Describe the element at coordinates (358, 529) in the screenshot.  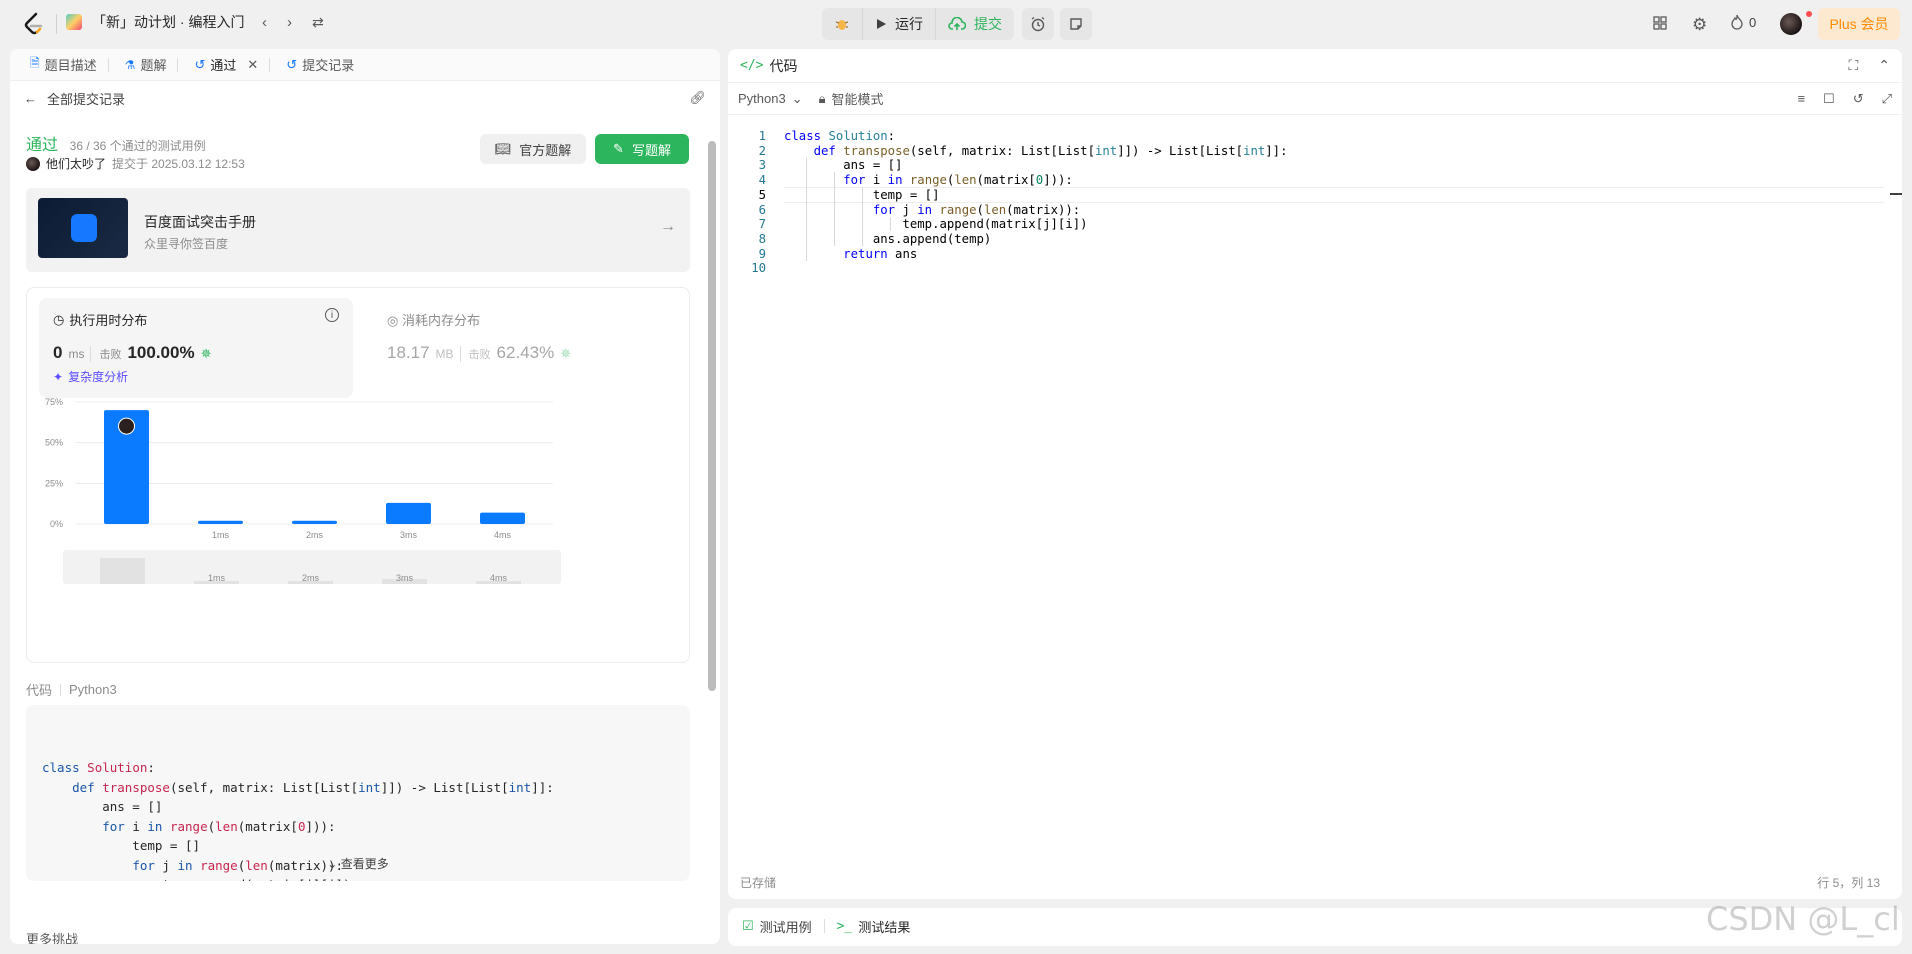
I see `runtime-distribution-chart: 0% 25% 50% 75% 1ms 2ms 3ms 4ms 1ms 2ms 3ms 4ms` at that location.